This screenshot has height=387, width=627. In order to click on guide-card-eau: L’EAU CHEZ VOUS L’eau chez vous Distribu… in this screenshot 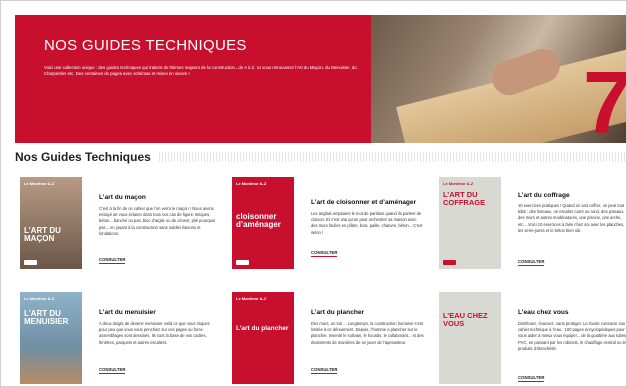, I will do `click(533, 339)`.